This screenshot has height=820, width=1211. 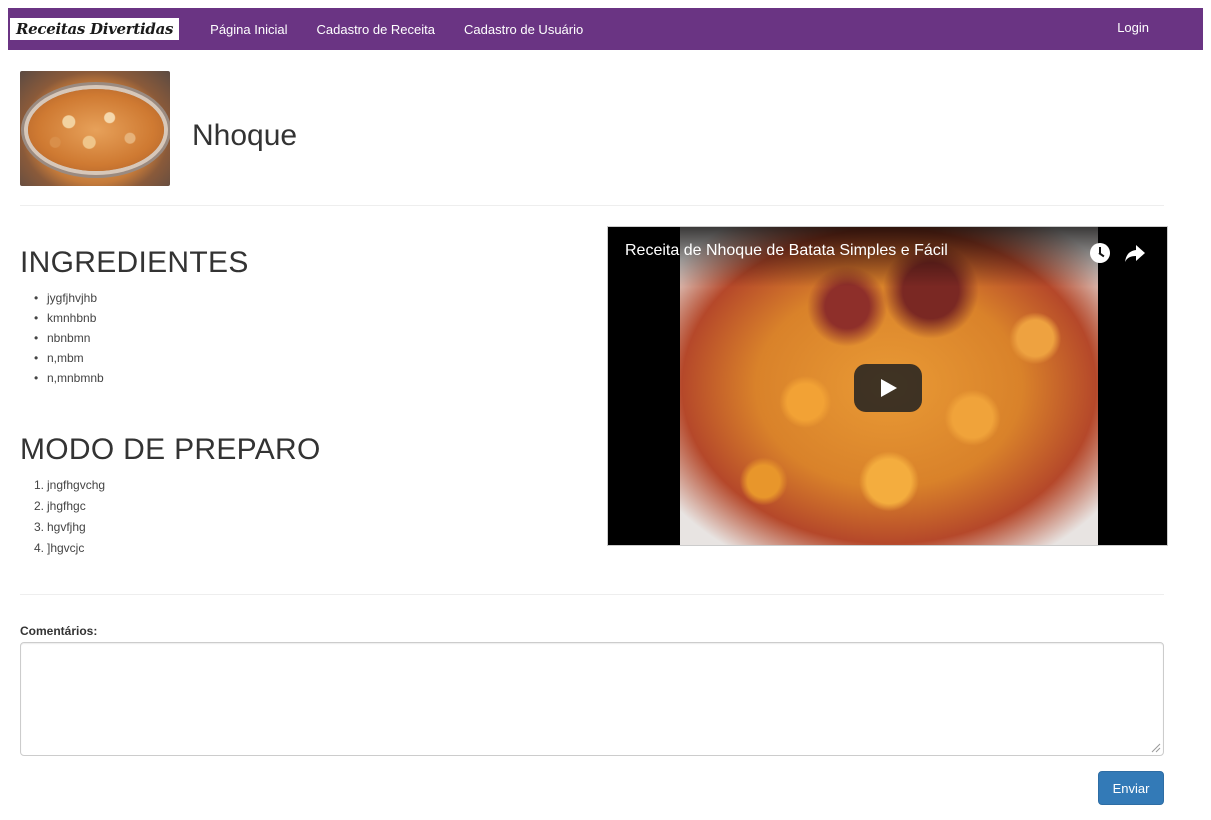 I want to click on ingredient-item: jygfjhvjhb, so click(x=307, y=298).